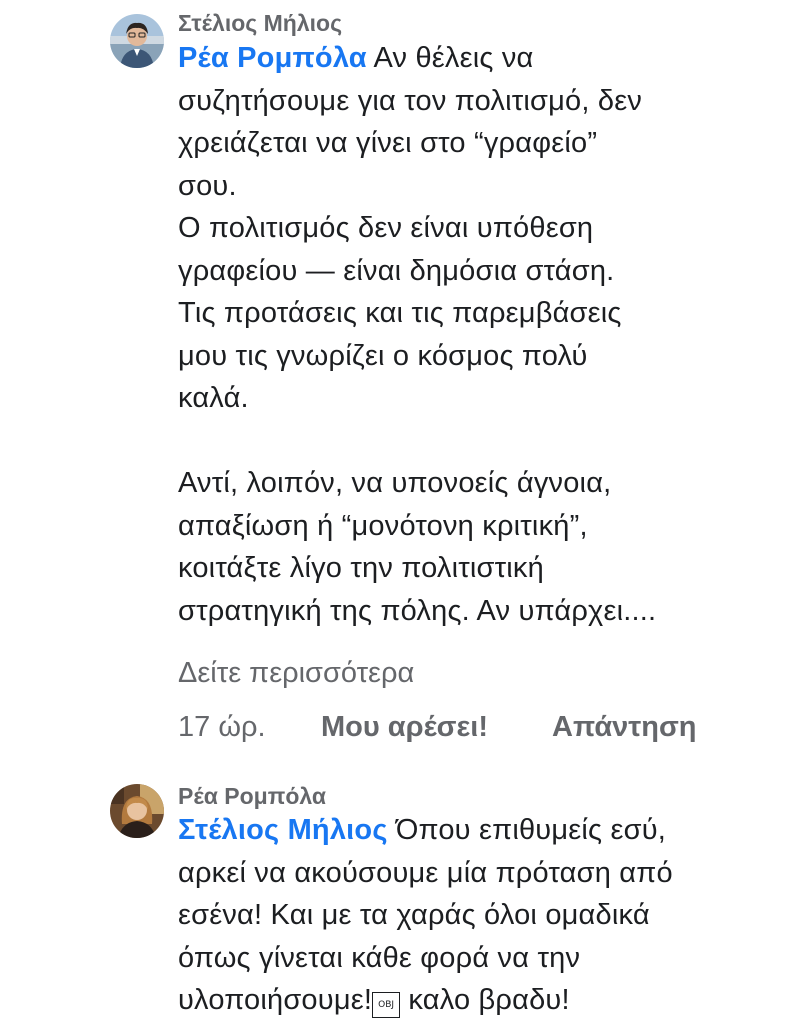 The width and height of the screenshot is (795, 1024). What do you see at coordinates (383, 355) in the screenshot?
I see `comment-line: μου τις γνωρίζει ο κόσμος πολύ` at bounding box center [383, 355].